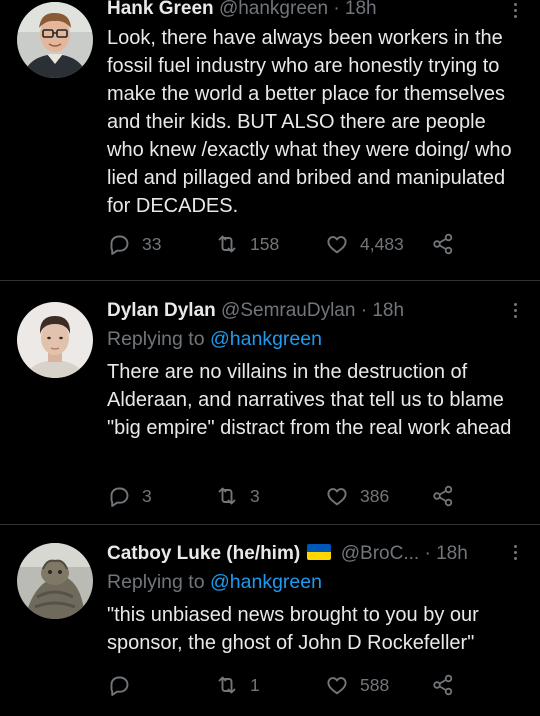  I want to click on reply-count: 3, so click(147, 495).